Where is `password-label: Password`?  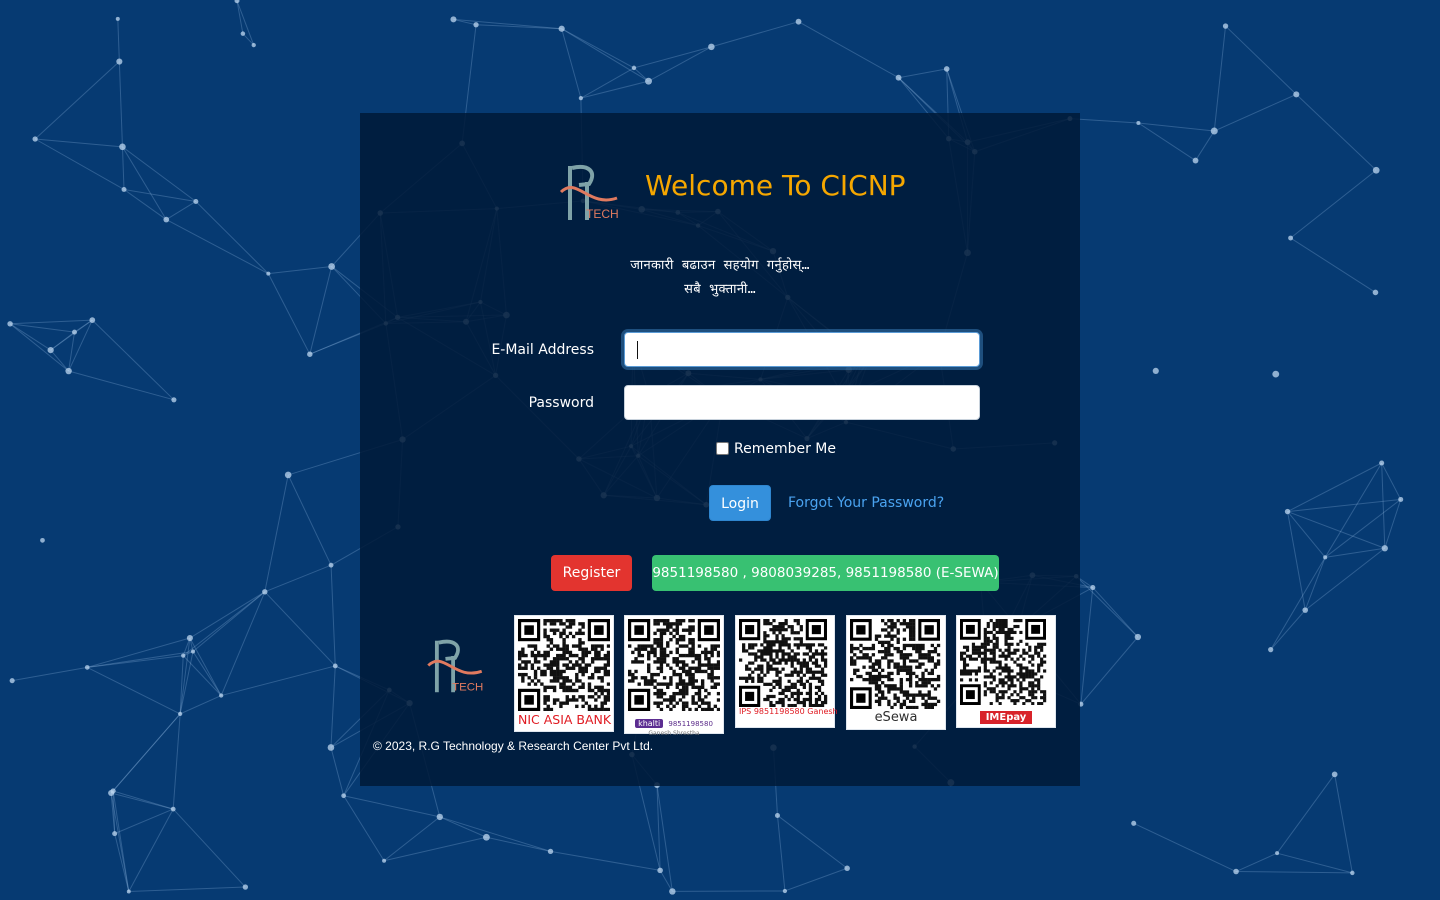
password-label: Password is located at coordinates (561, 403).